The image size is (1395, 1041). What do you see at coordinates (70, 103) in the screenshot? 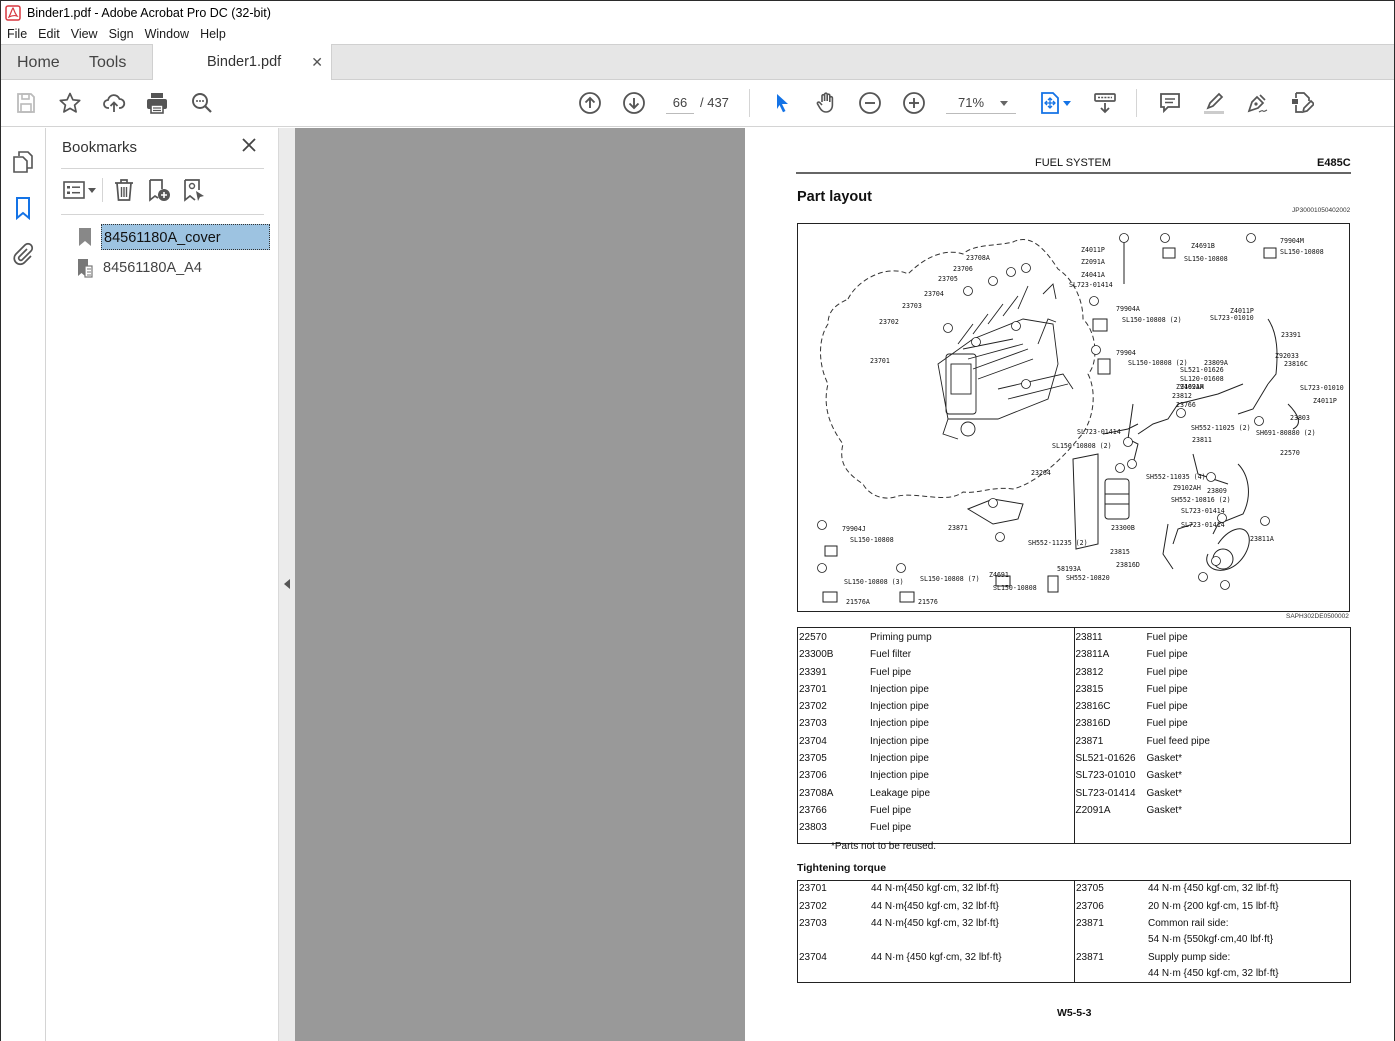
I see `bookmark-star-icon` at bounding box center [70, 103].